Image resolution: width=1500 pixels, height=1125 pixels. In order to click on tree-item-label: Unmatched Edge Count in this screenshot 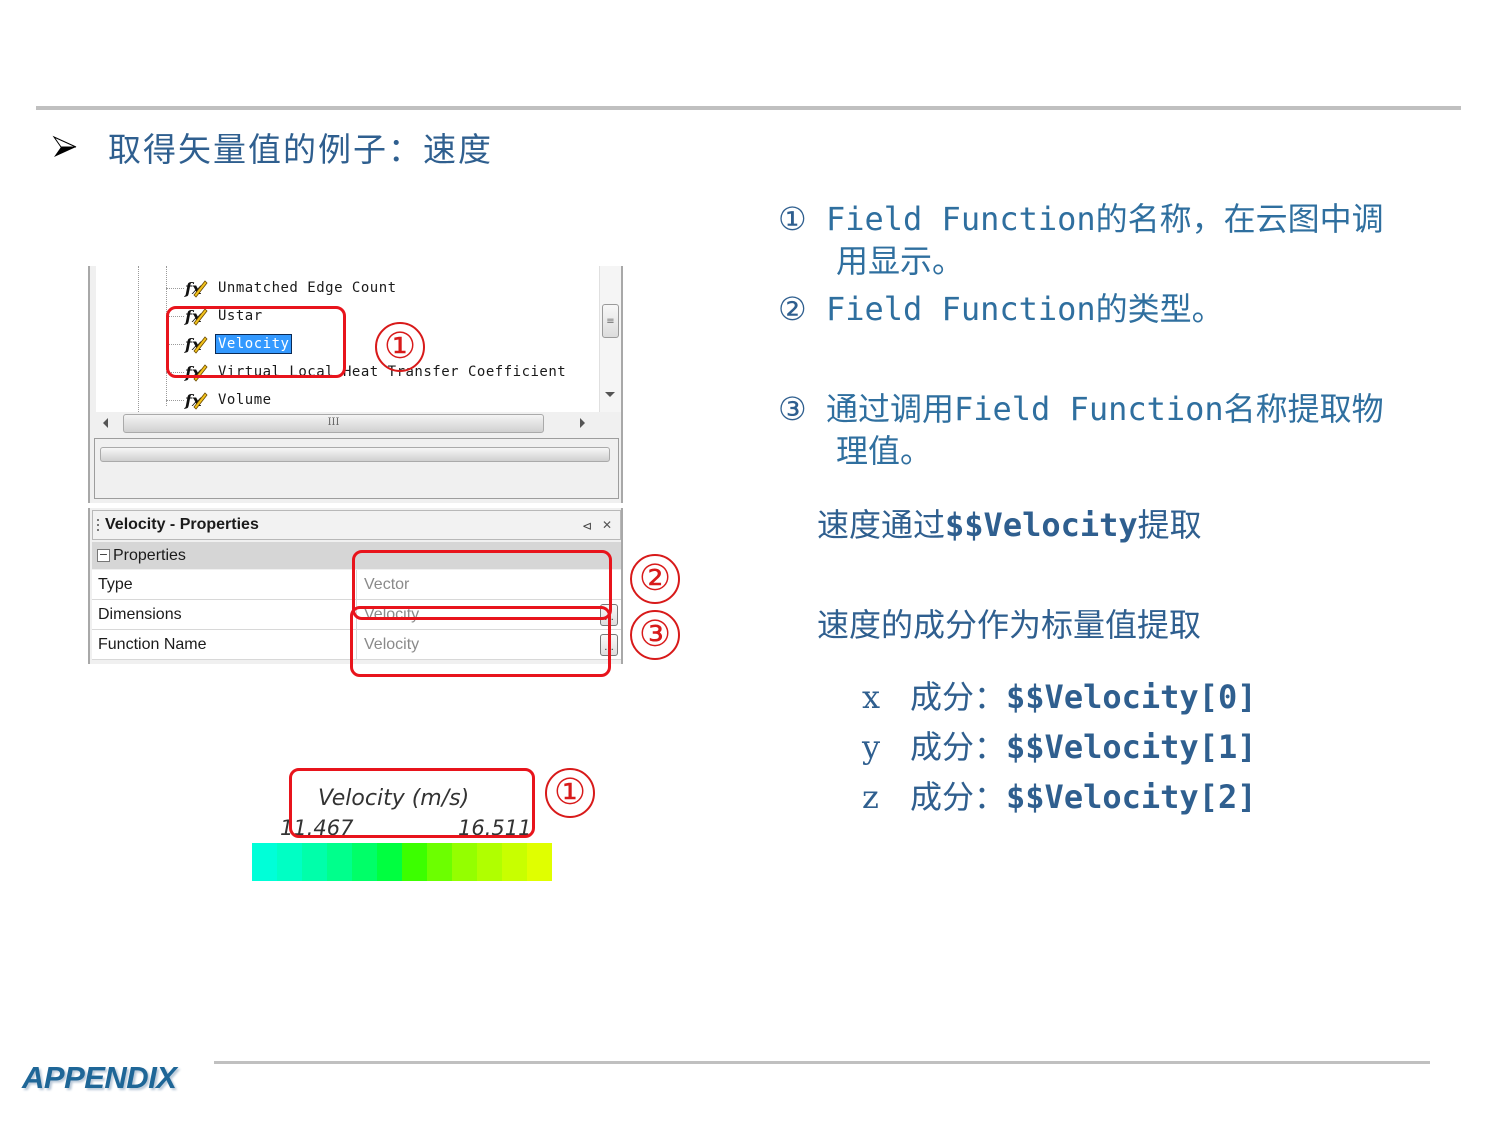, I will do `click(307, 288)`.